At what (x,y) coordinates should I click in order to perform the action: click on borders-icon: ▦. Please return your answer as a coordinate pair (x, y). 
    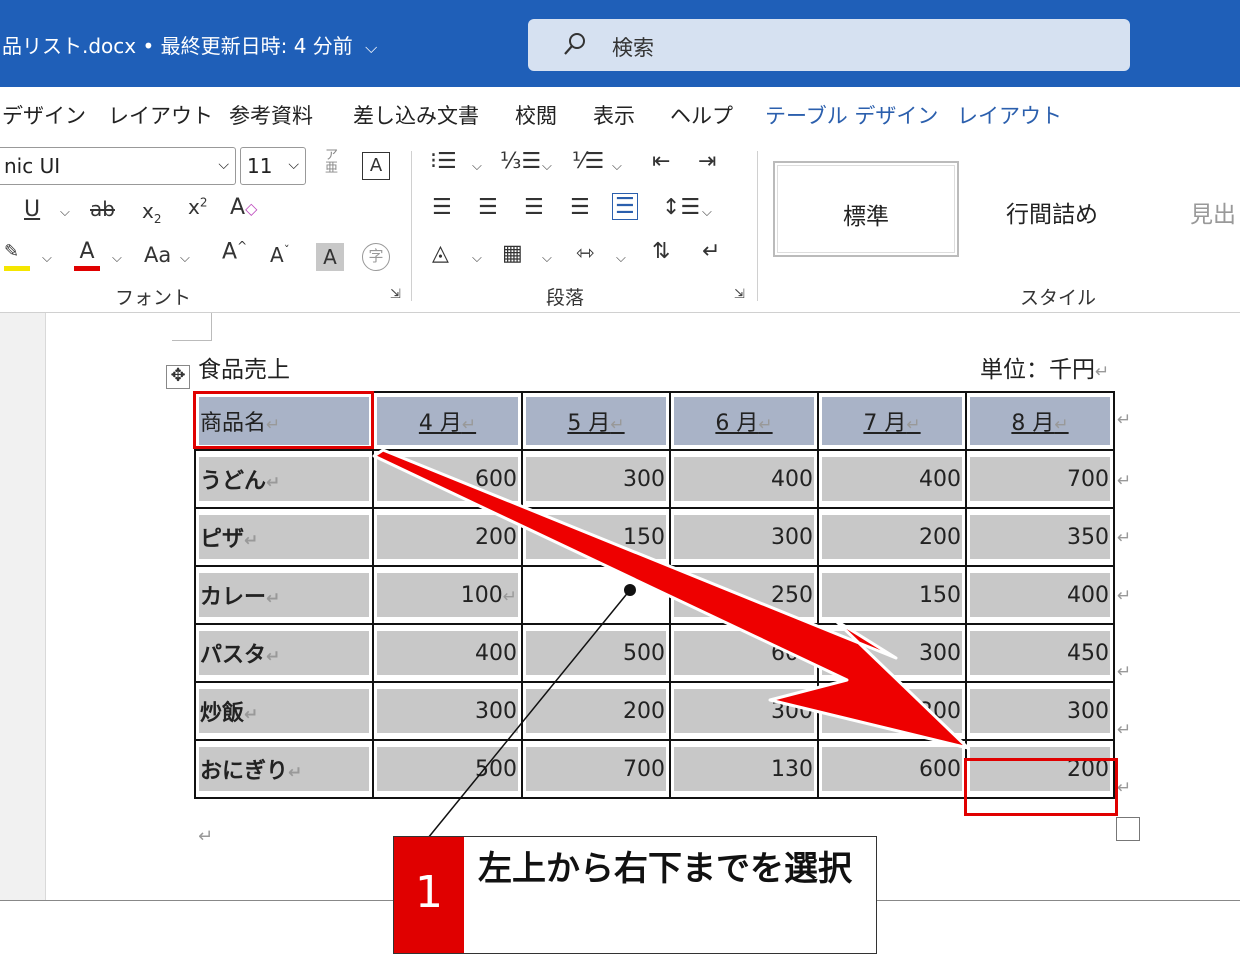
    Looking at the image, I should click on (512, 253).